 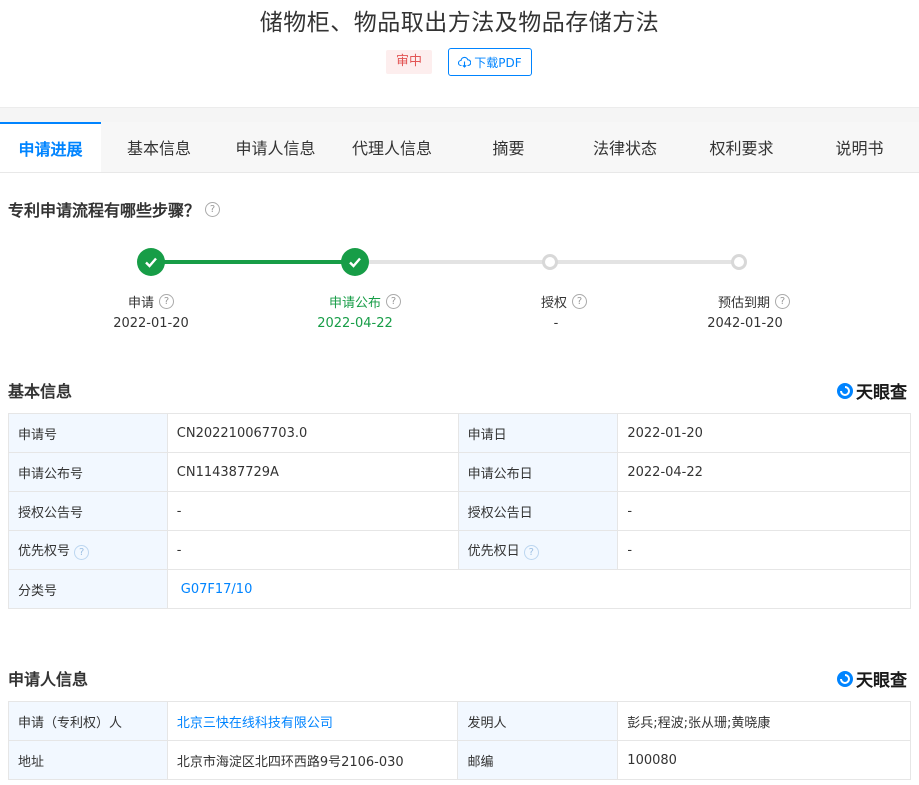 I want to click on field-value: CN114387729A, so click(x=312, y=472).